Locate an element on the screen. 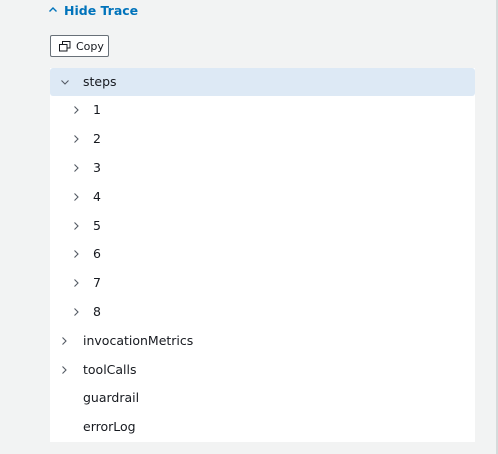 The width and height of the screenshot is (498, 454). tree-node-guardrail: guardrail is located at coordinates (262, 398).